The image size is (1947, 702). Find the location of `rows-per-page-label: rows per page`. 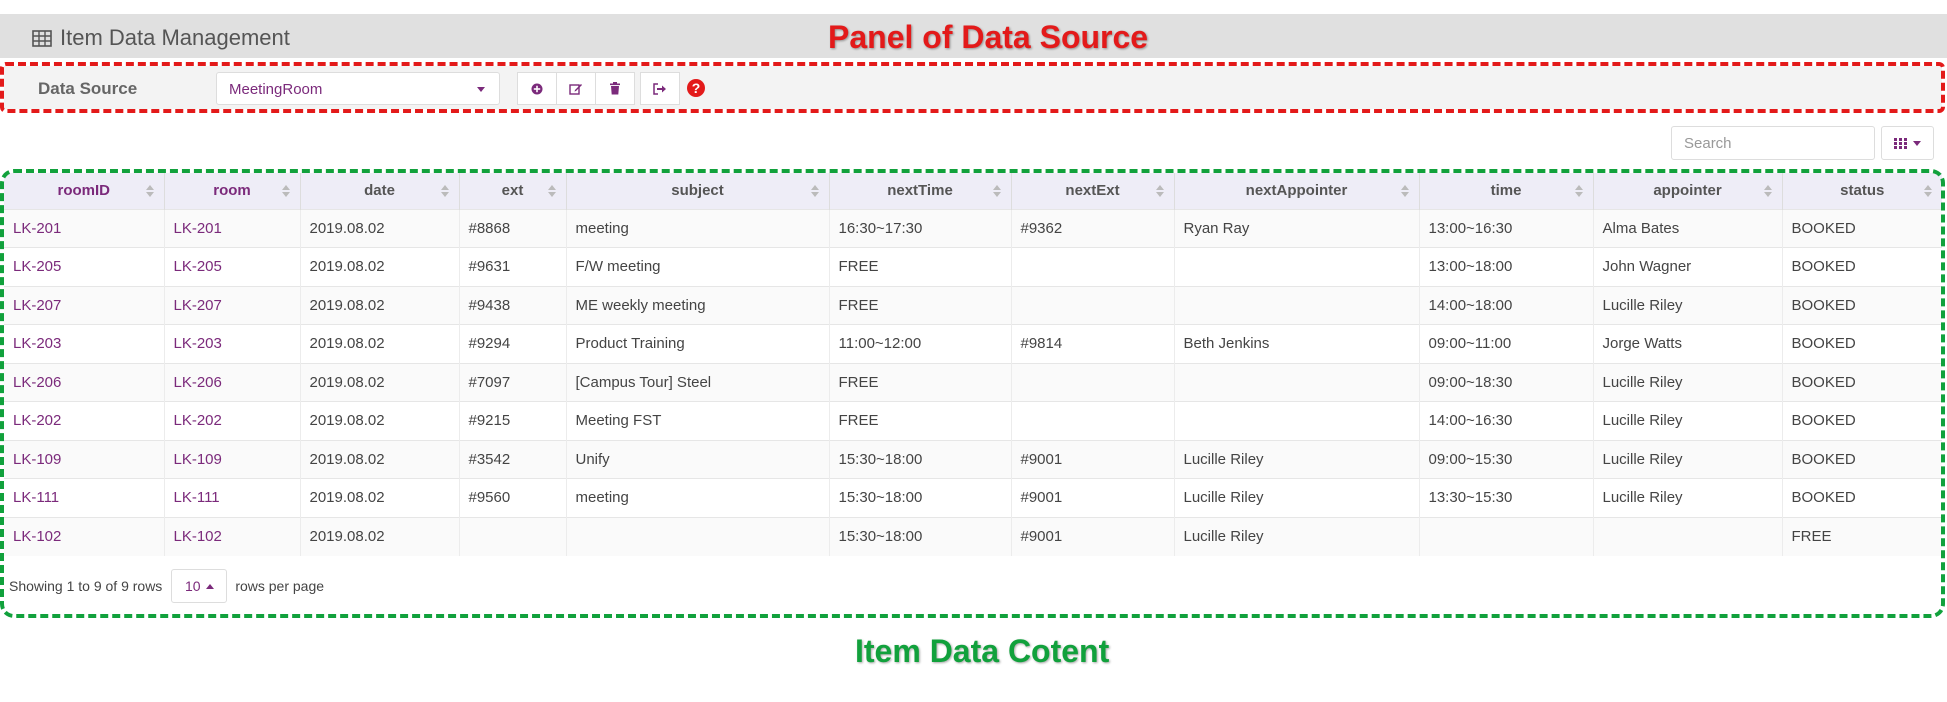

rows-per-page-label: rows per page is located at coordinates (280, 586).